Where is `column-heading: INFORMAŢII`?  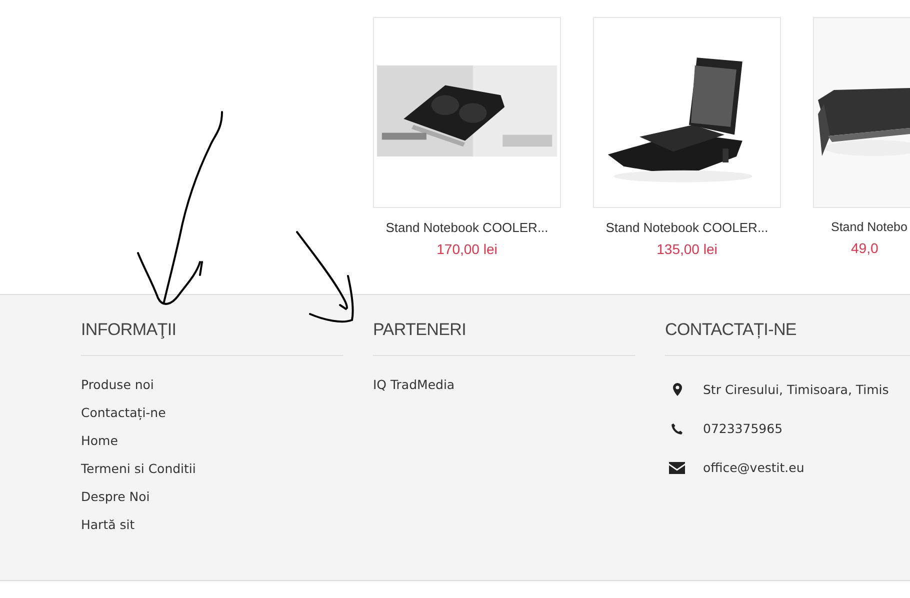 column-heading: INFORMAŢII is located at coordinates (212, 338).